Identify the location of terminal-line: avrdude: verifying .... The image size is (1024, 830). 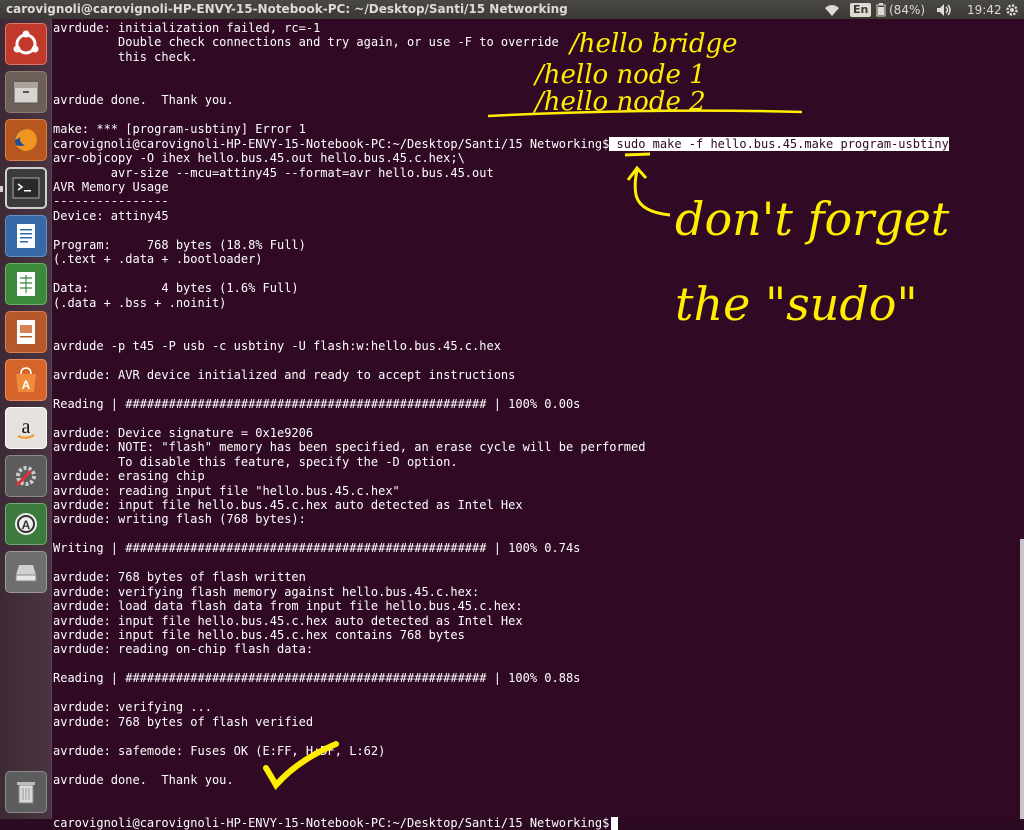
(132, 707).